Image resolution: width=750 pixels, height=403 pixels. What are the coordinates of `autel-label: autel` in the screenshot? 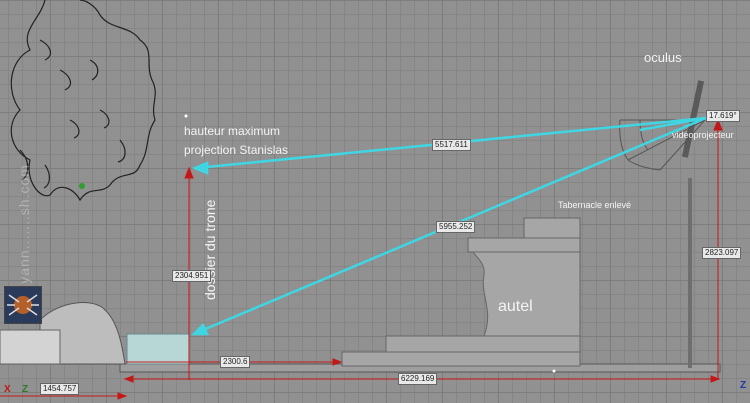 It's located at (515, 306).